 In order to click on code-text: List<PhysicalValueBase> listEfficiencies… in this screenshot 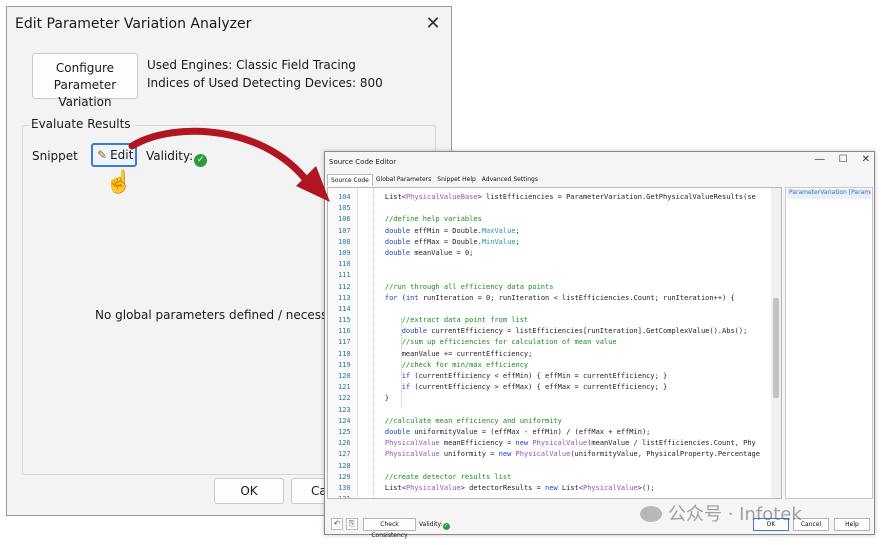, I will do `click(562, 197)`.